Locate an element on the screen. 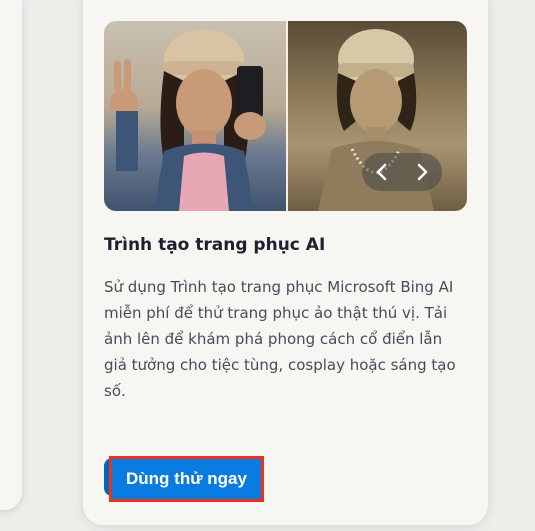 This screenshot has height=531, width=535. carousel-next-button is located at coordinates (422, 172).